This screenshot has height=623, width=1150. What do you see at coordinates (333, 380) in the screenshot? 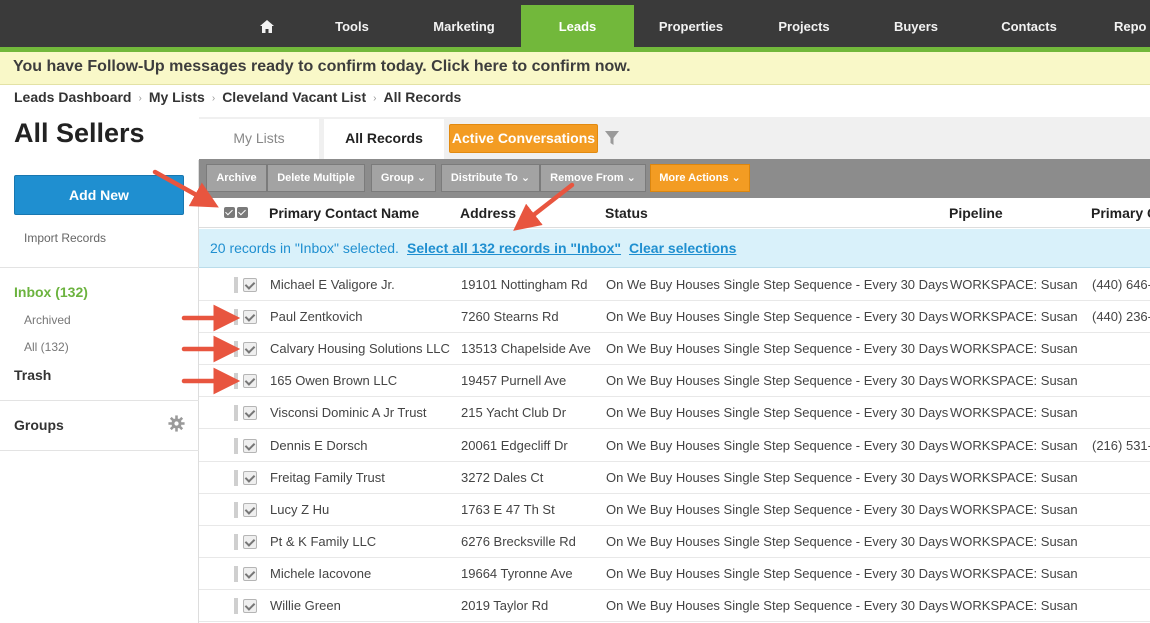
I see `cell-name: 165 Owen Brown LLC` at bounding box center [333, 380].